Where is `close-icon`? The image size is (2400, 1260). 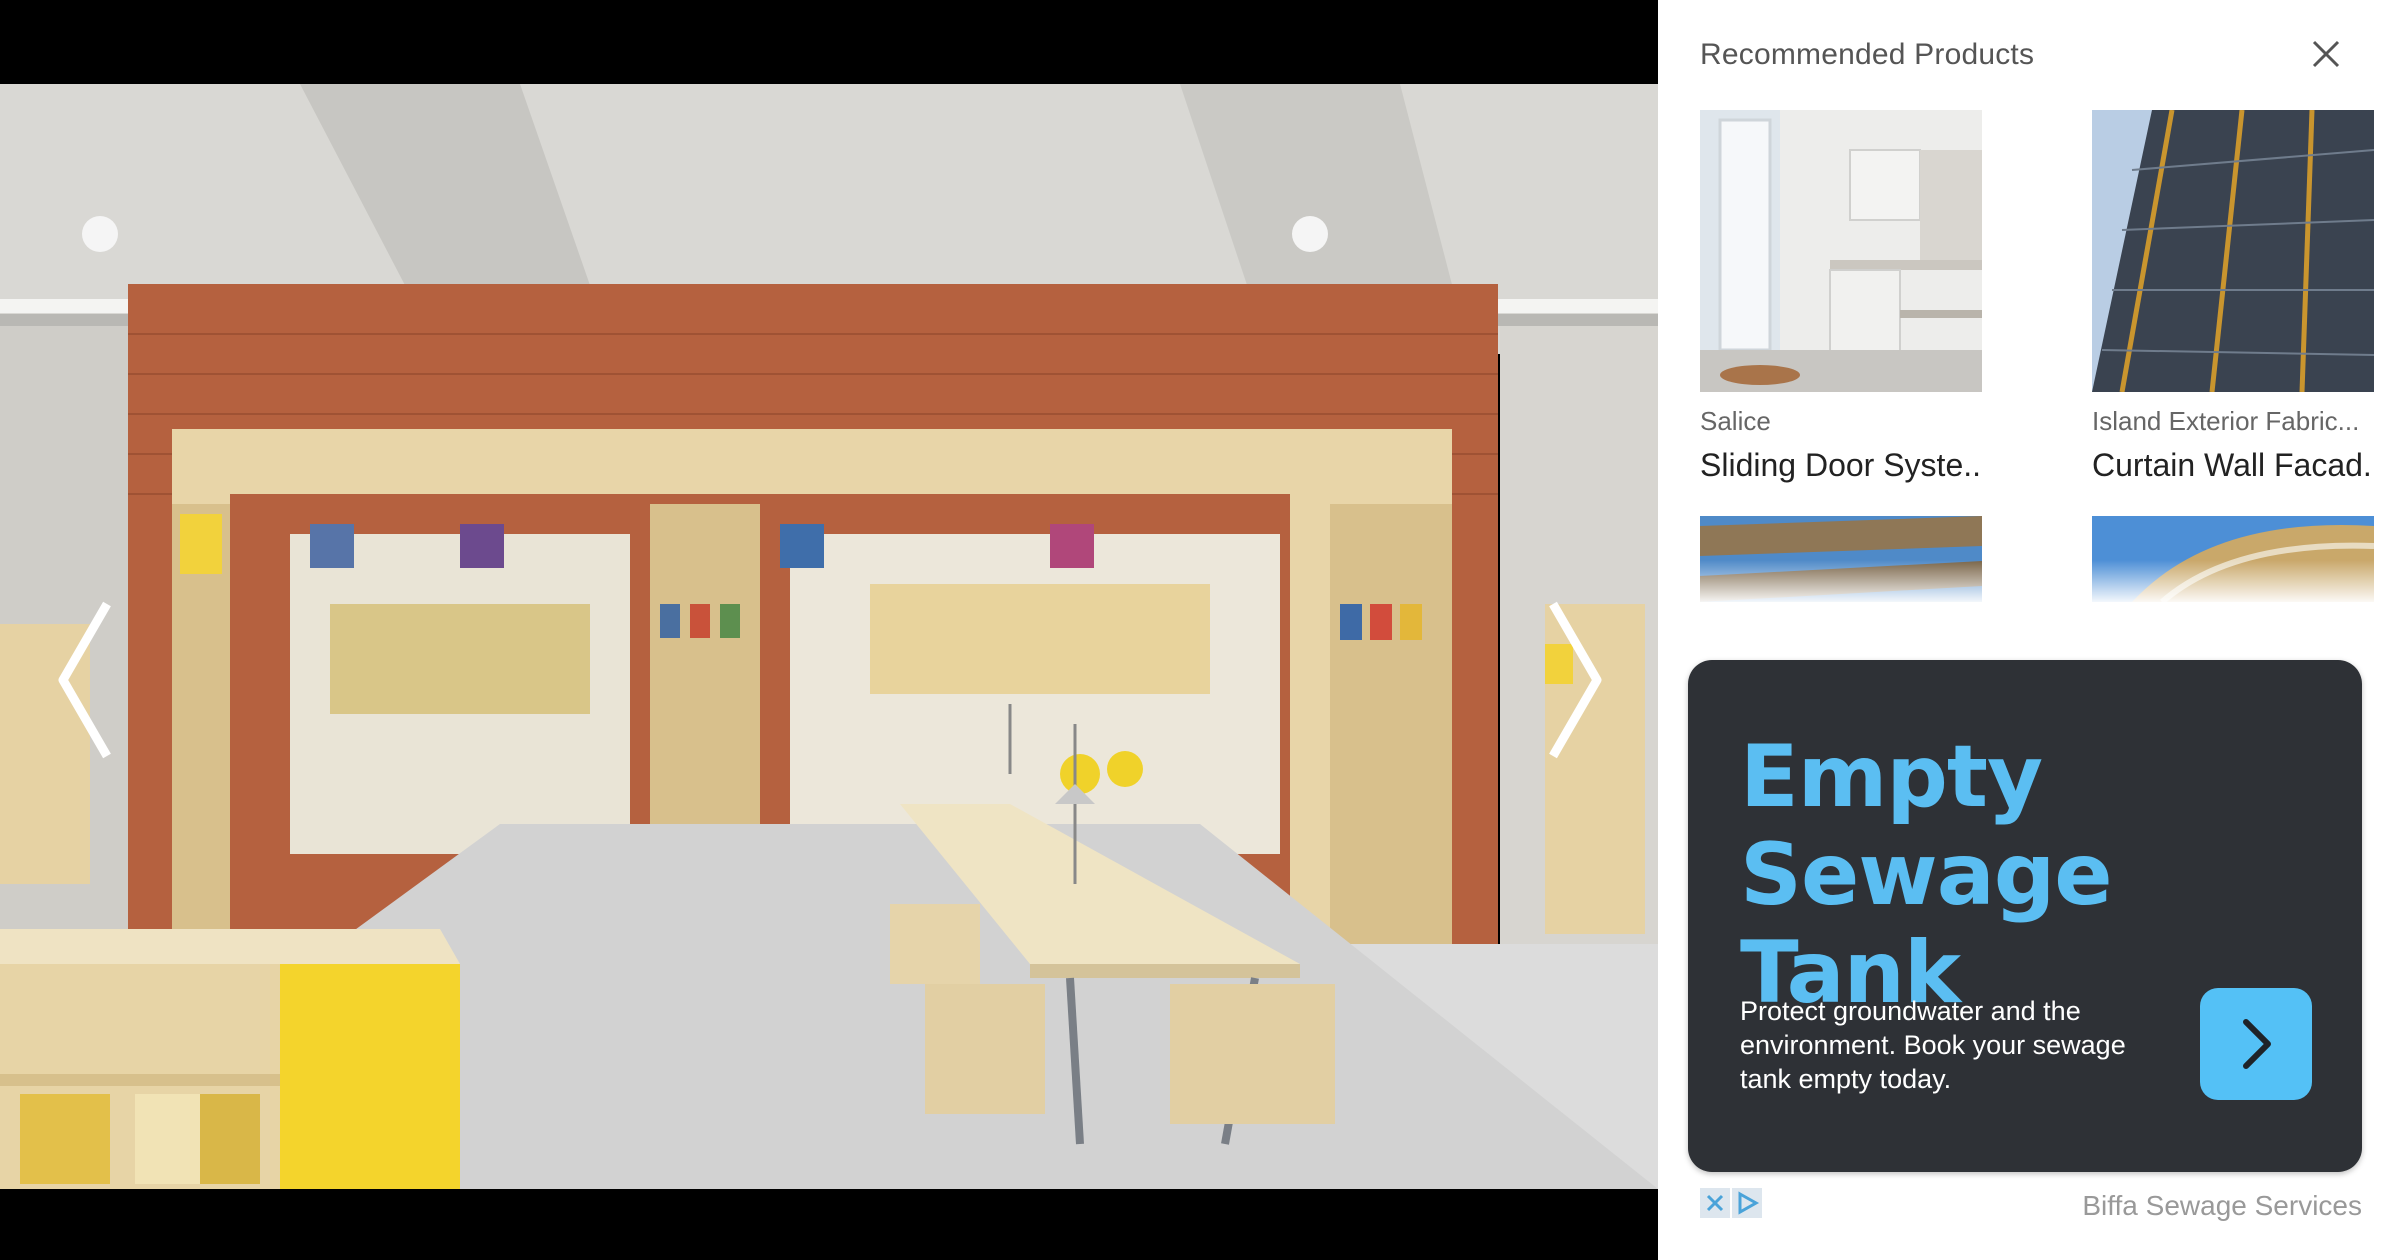 close-icon is located at coordinates (2326, 54).